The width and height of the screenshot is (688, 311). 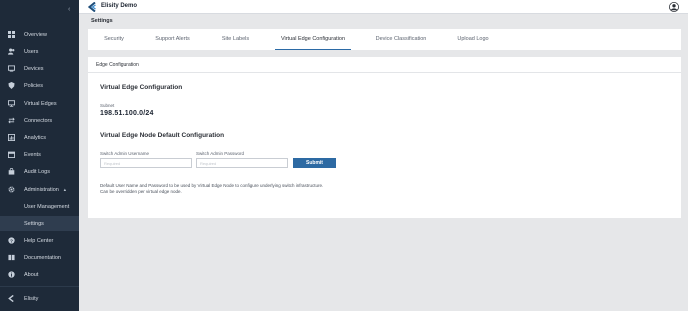 What do you see at coordinates (47, 206) in the screenshot?
I see `sidebar-item-label: User Management` at bounding box center [47, 206].